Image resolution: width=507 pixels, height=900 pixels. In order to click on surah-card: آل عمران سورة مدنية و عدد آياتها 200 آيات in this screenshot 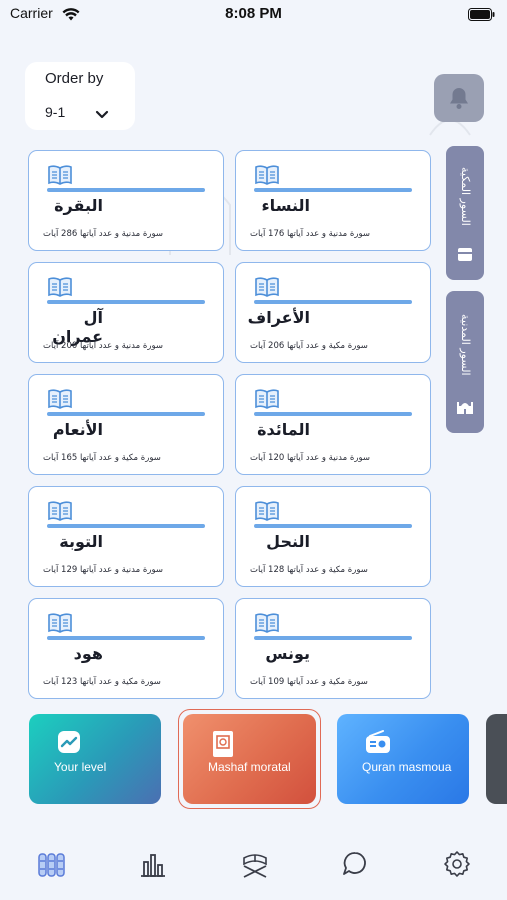, I will do `click(126, 312)`.